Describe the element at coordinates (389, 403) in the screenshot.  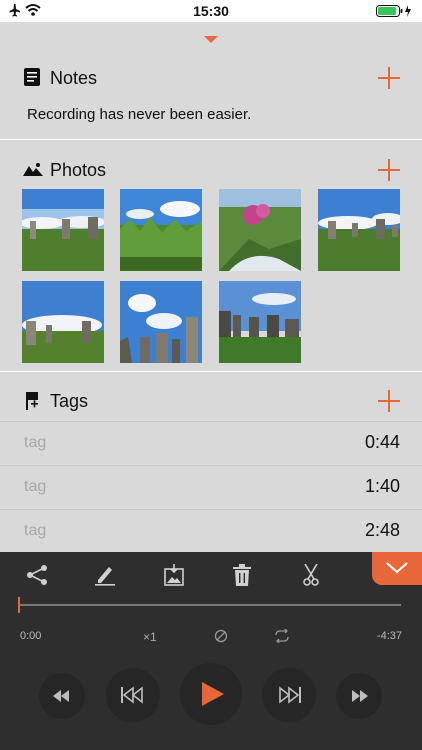
I see `add-tag-button` at that location.